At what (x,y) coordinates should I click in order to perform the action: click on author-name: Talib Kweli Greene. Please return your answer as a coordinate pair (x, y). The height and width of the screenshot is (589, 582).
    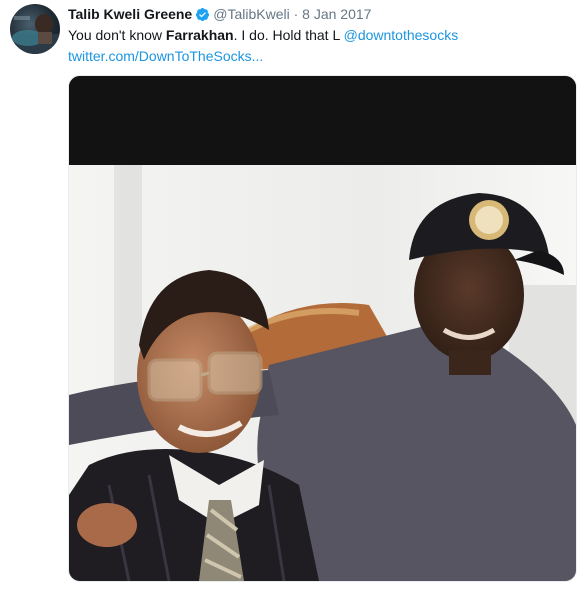
    Looking at the image, I should click on (130, 14).